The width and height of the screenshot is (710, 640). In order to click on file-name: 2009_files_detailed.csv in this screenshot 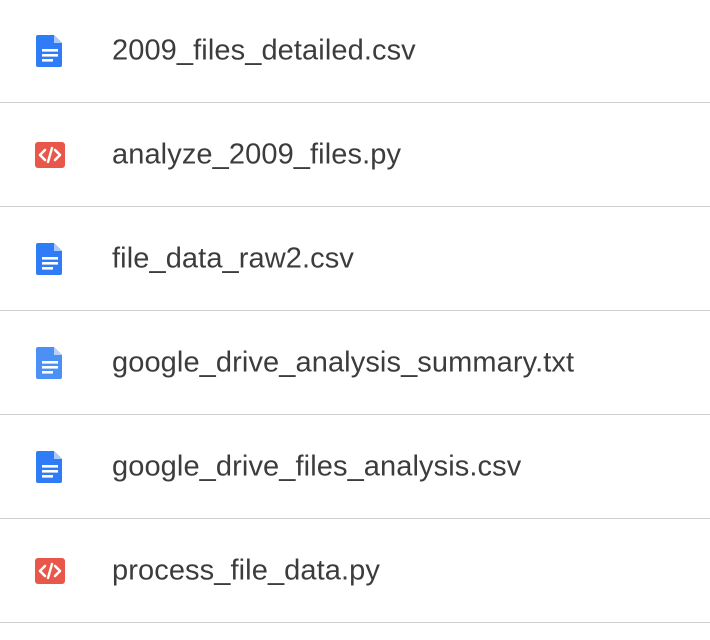, I will do `click(264, 50)`.